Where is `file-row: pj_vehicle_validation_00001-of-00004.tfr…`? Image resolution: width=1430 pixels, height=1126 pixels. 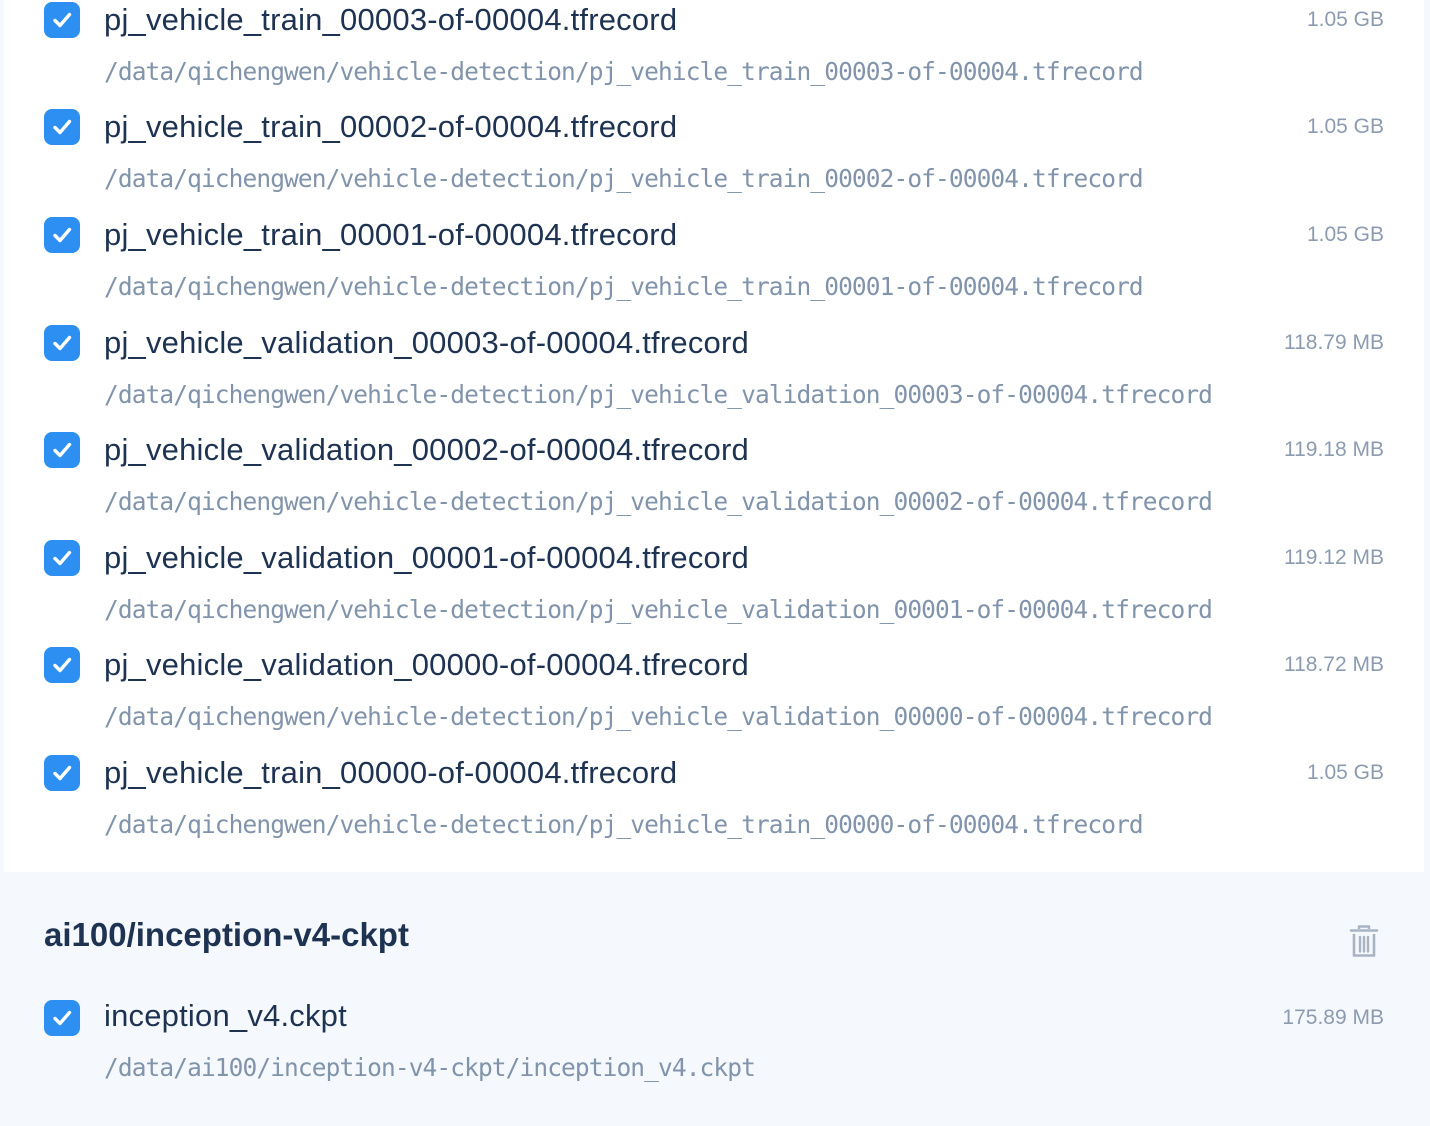
file-row: pj_vehicle_validation_00001-of-00004.tfr… is located at coordinates (714, 591).